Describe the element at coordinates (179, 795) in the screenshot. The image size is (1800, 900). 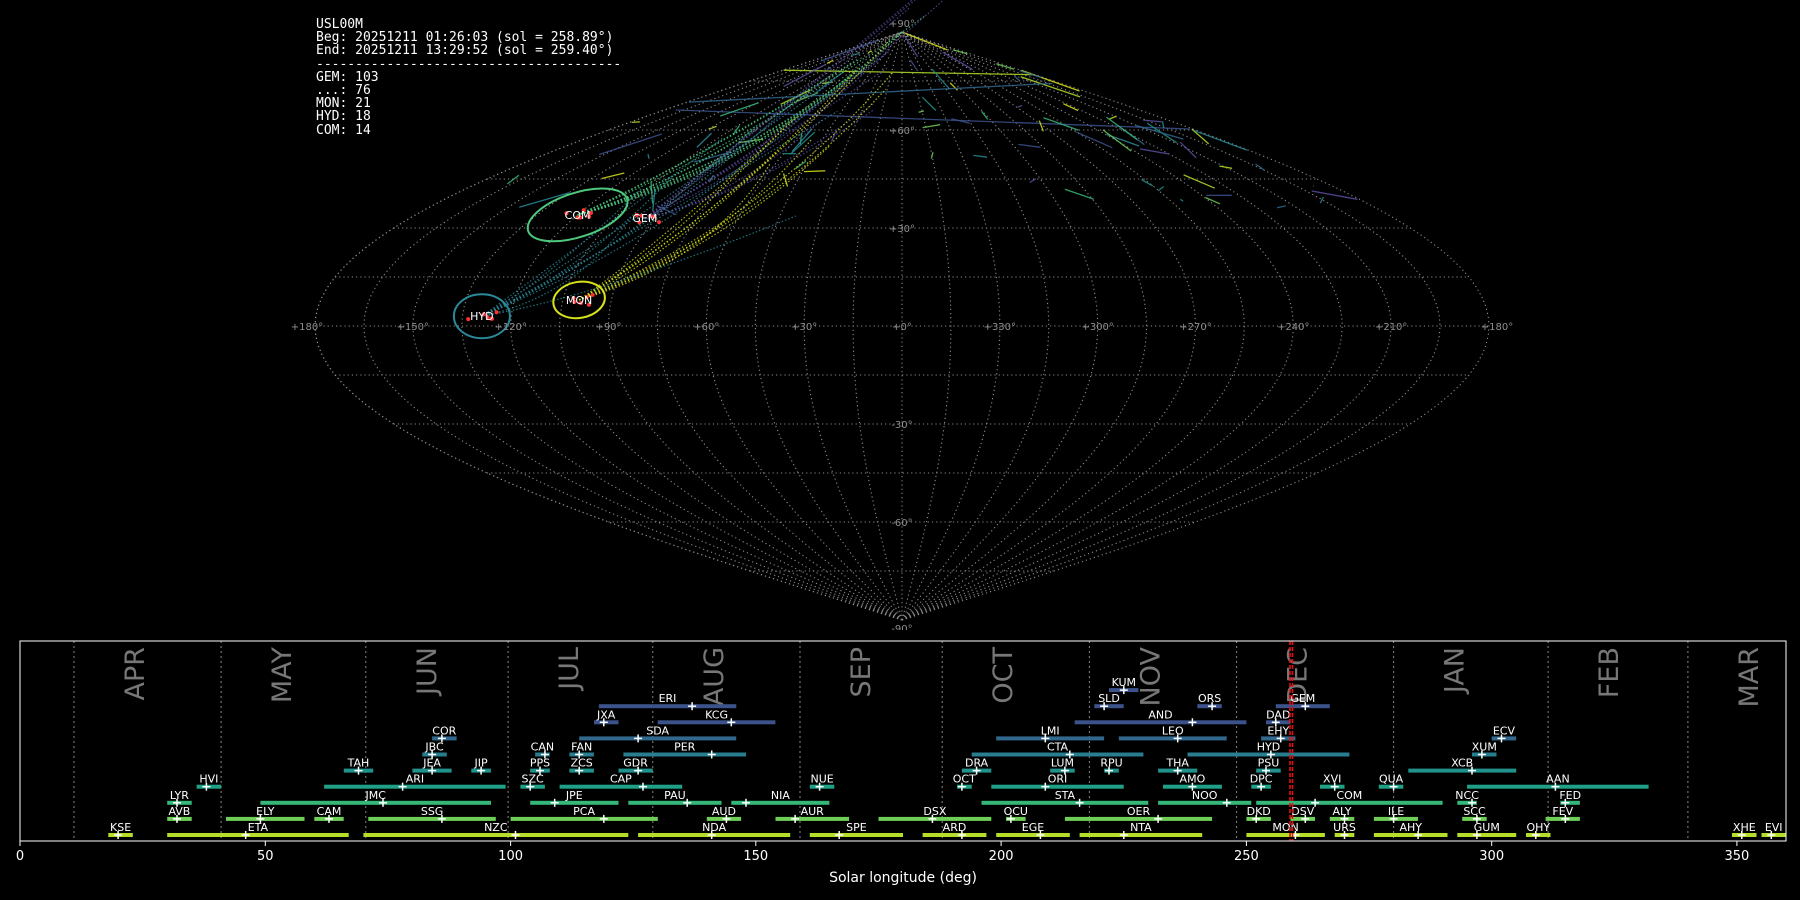
I see `shower-label-lyr: LYR` at that location.